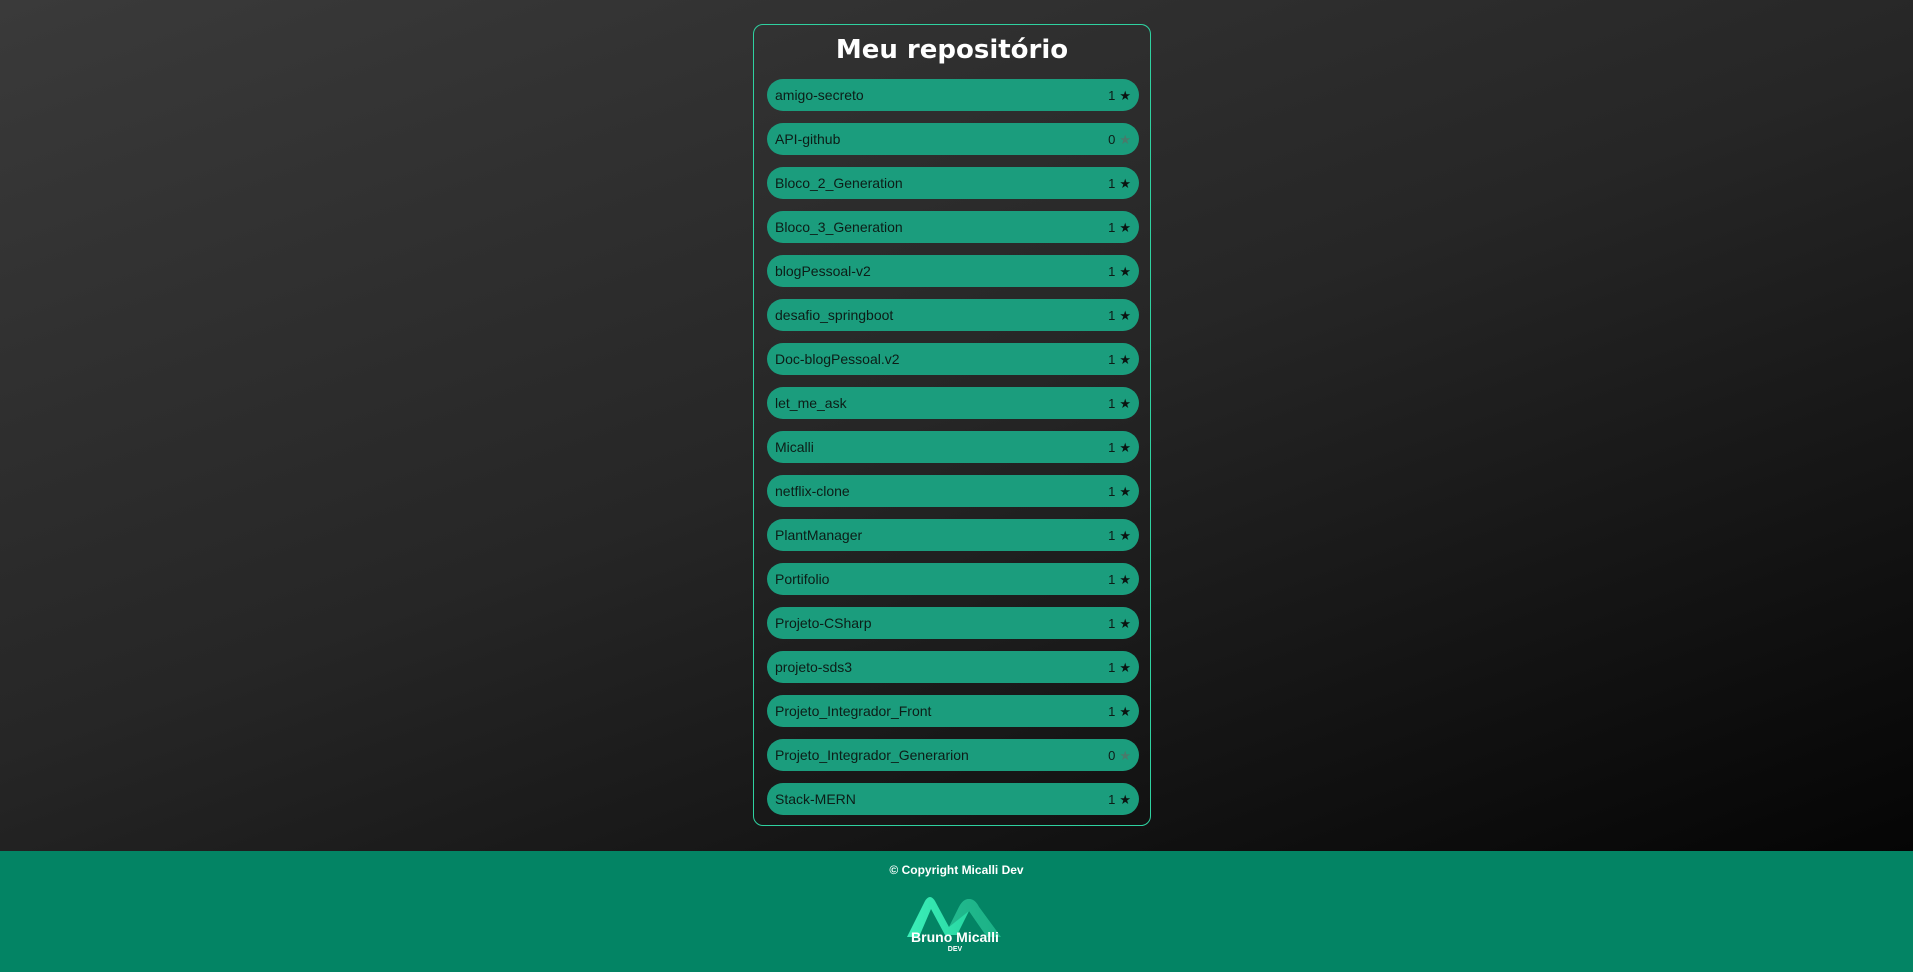 This screenshot has height=972, width=1913. Describe the element at coordinates (953, 535) in the screenshot. I see `repo-item: PlantManager 1 ★` at that location.